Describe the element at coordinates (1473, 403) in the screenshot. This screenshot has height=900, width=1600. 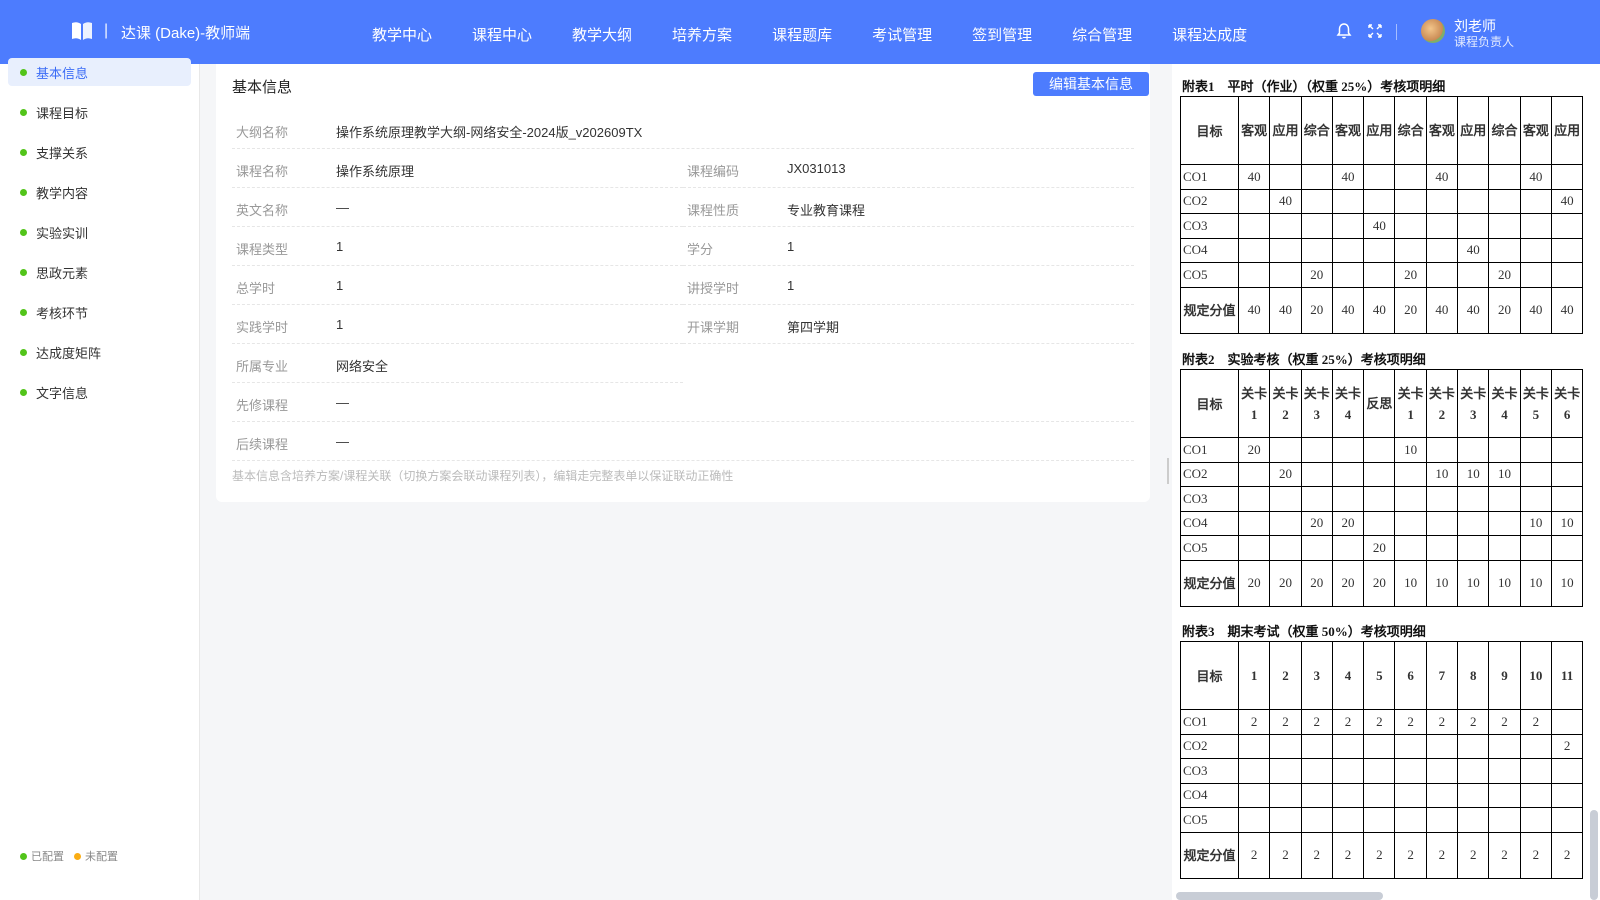
I see `column-header: 关卡3` at that location.